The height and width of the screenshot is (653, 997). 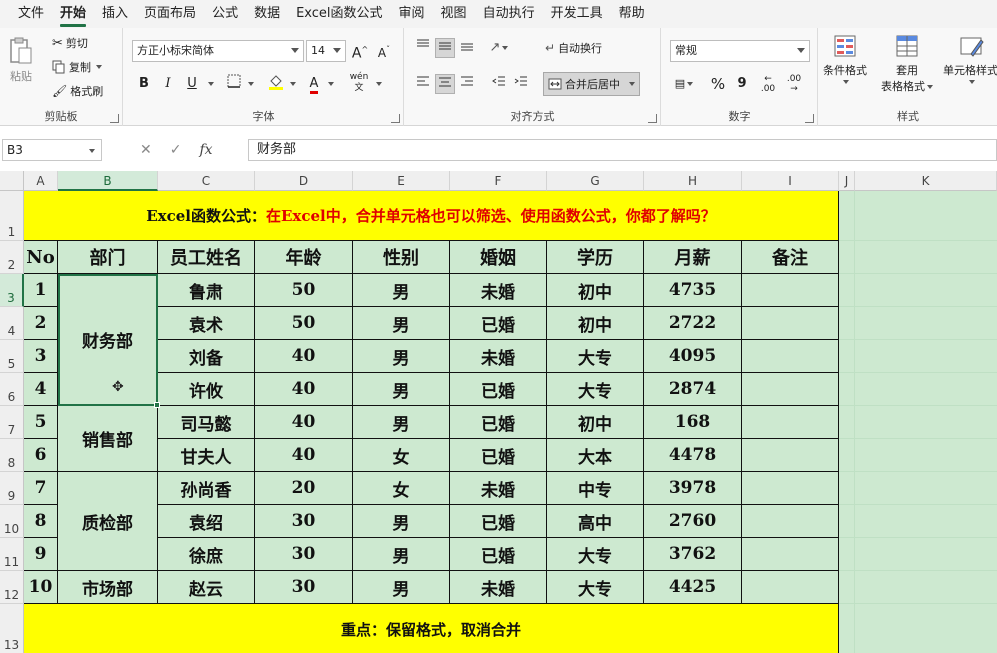 What do you see at coordinates (595, 323) in the screenshot?
I see `data-cell-edu: 初中` at bounding box center [595, 323].